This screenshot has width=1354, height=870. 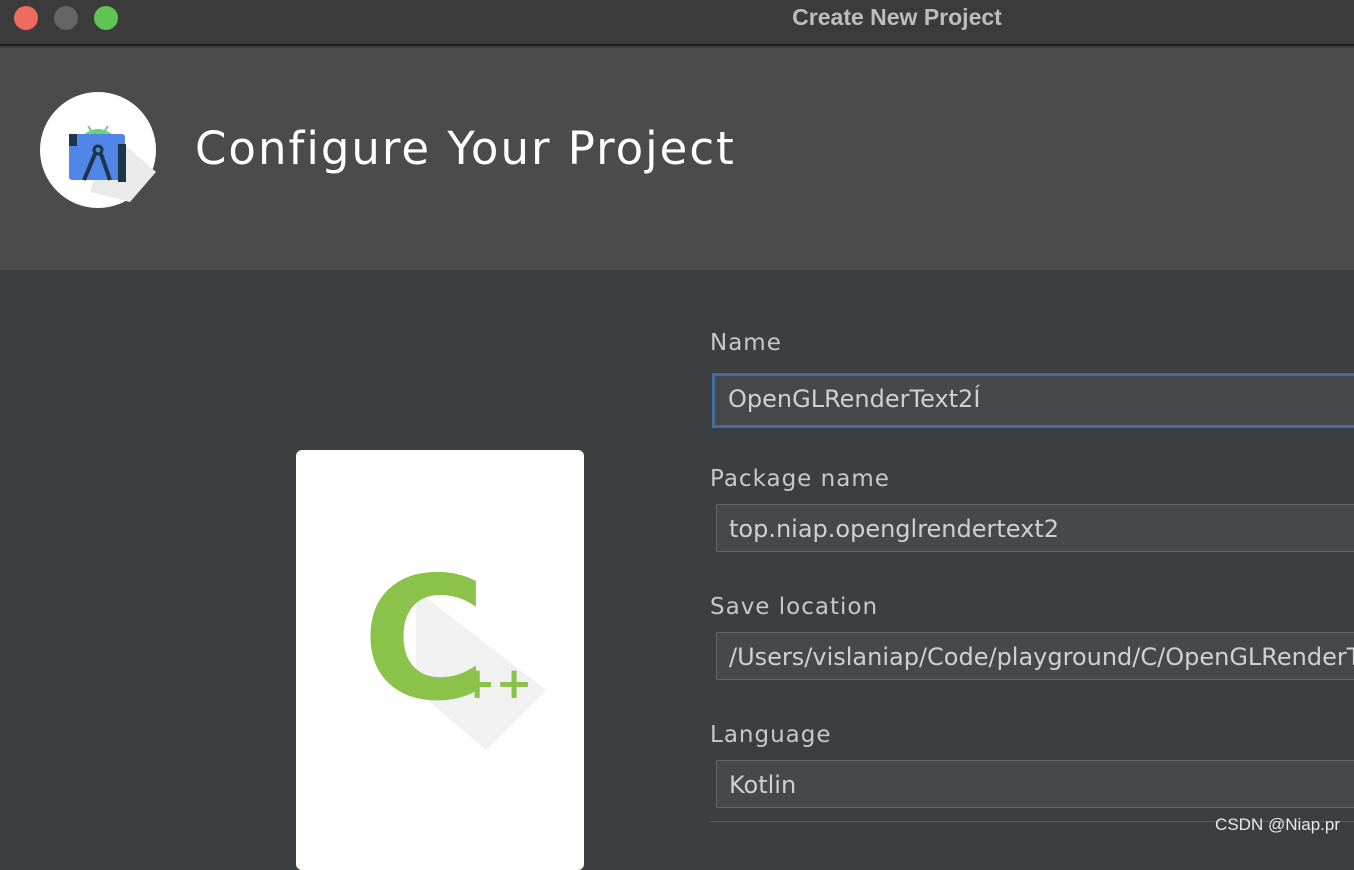 I want to click on title-bar: Create New Project, so click(x=677, y=23).